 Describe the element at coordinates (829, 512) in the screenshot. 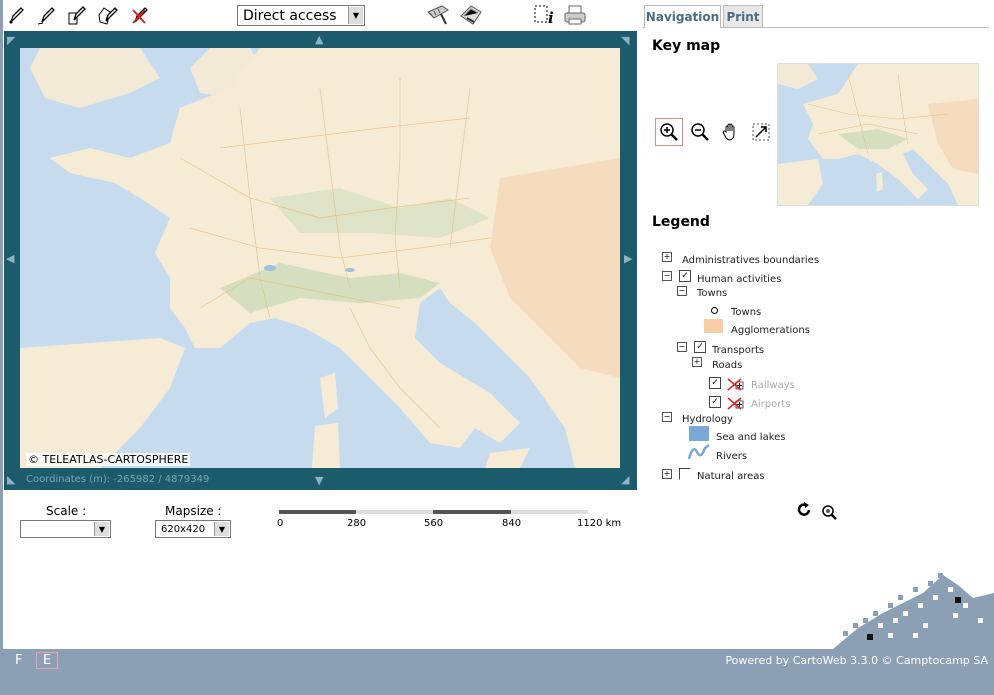

I see `zoom-to-layer-icon` at that location.